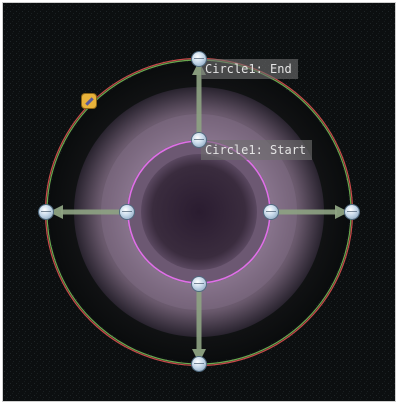 The image size is (398, 404). Describe the element at coordinates (199, 284) in the screenshot. I see `inner-handle-bottom-icon` at that location.